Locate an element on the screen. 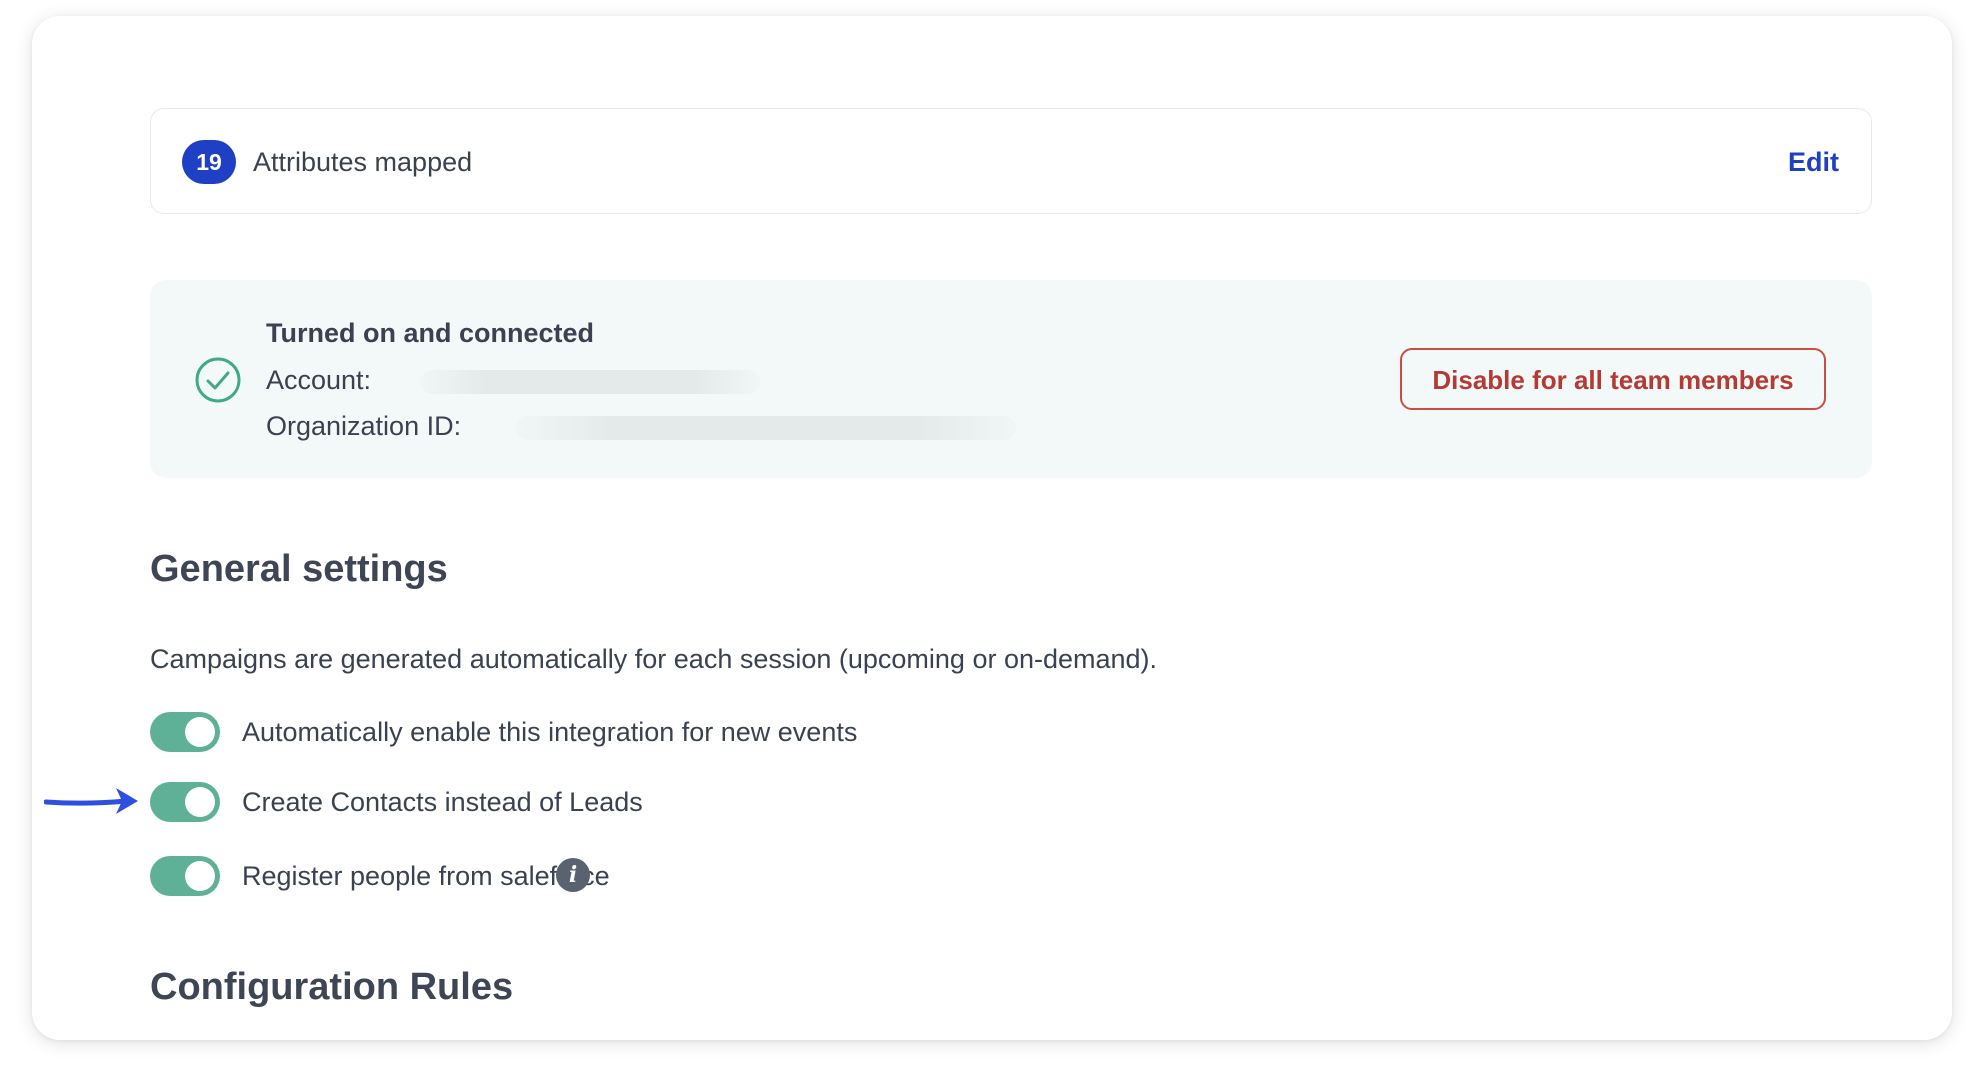  organization-id-label: Organization ID: is located at coordinates (364, 426).